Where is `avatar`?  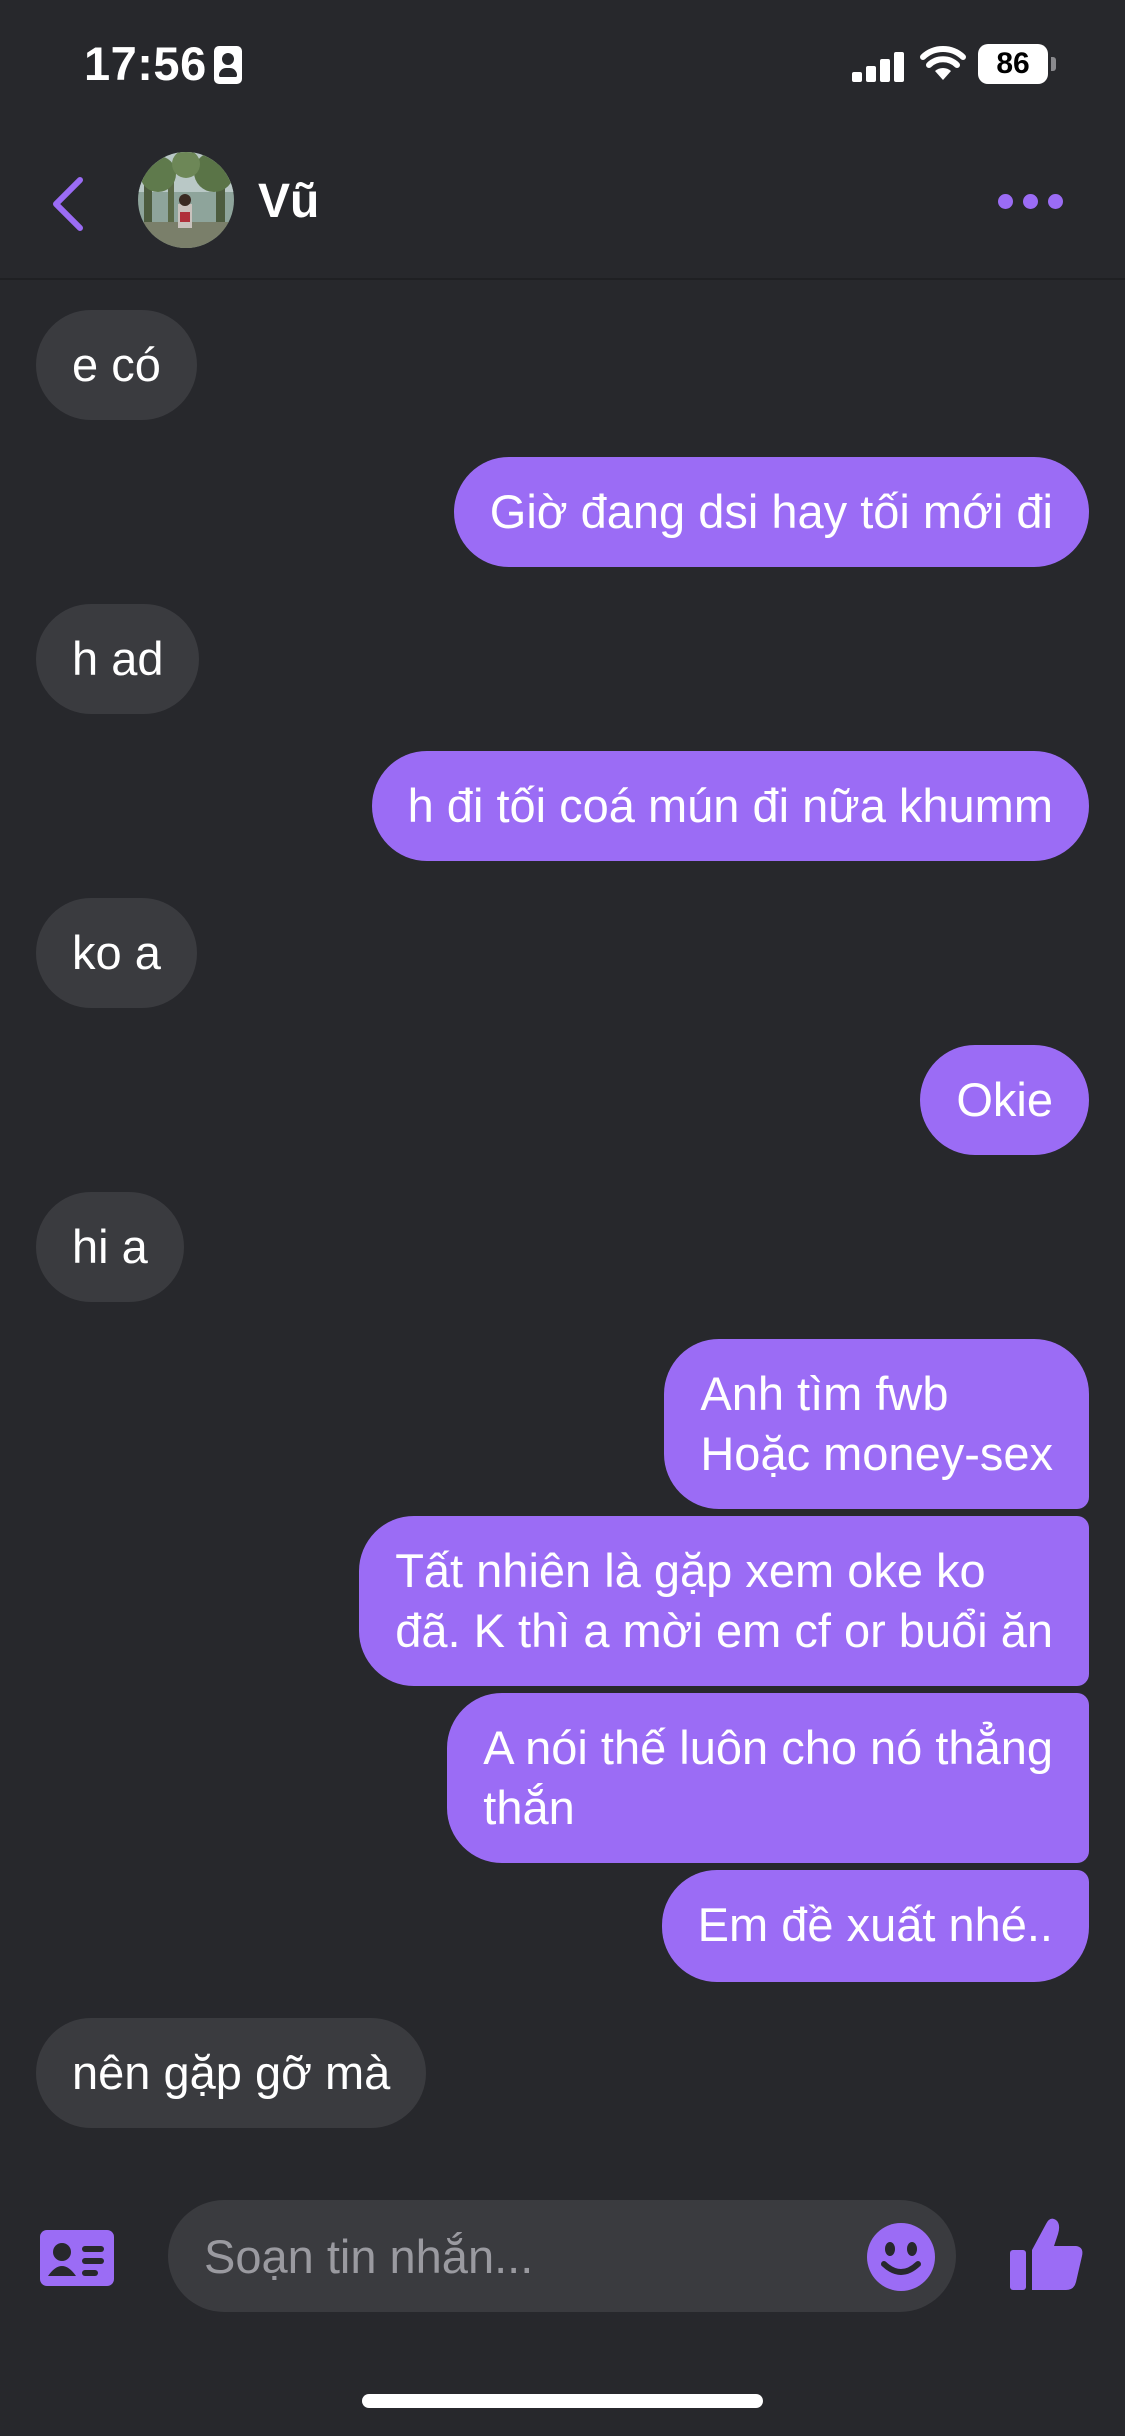
avatar is located at coordinates (186, 200).